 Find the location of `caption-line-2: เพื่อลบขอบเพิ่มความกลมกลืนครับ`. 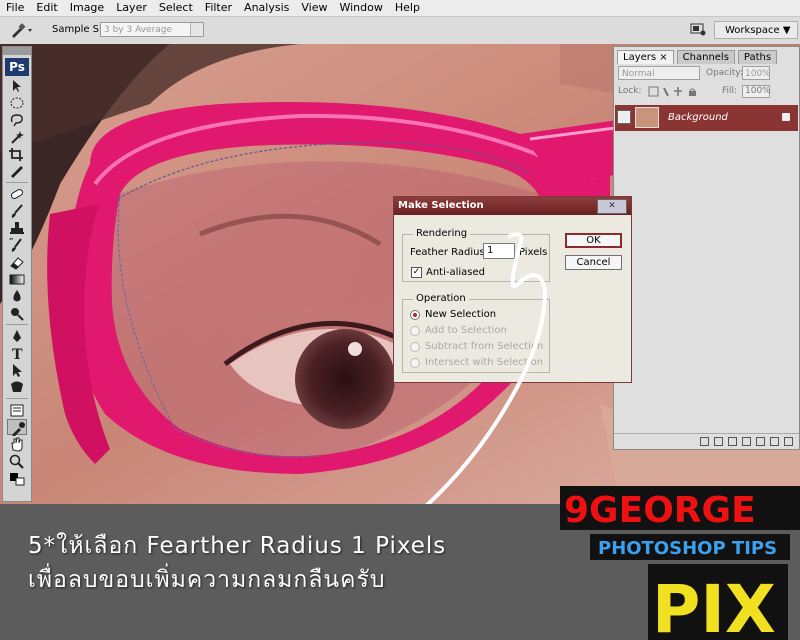

caption-line-2: เพื่อลบขอบเพิ่มความกลมกลืนครับ is located at coordinates (207, 580).